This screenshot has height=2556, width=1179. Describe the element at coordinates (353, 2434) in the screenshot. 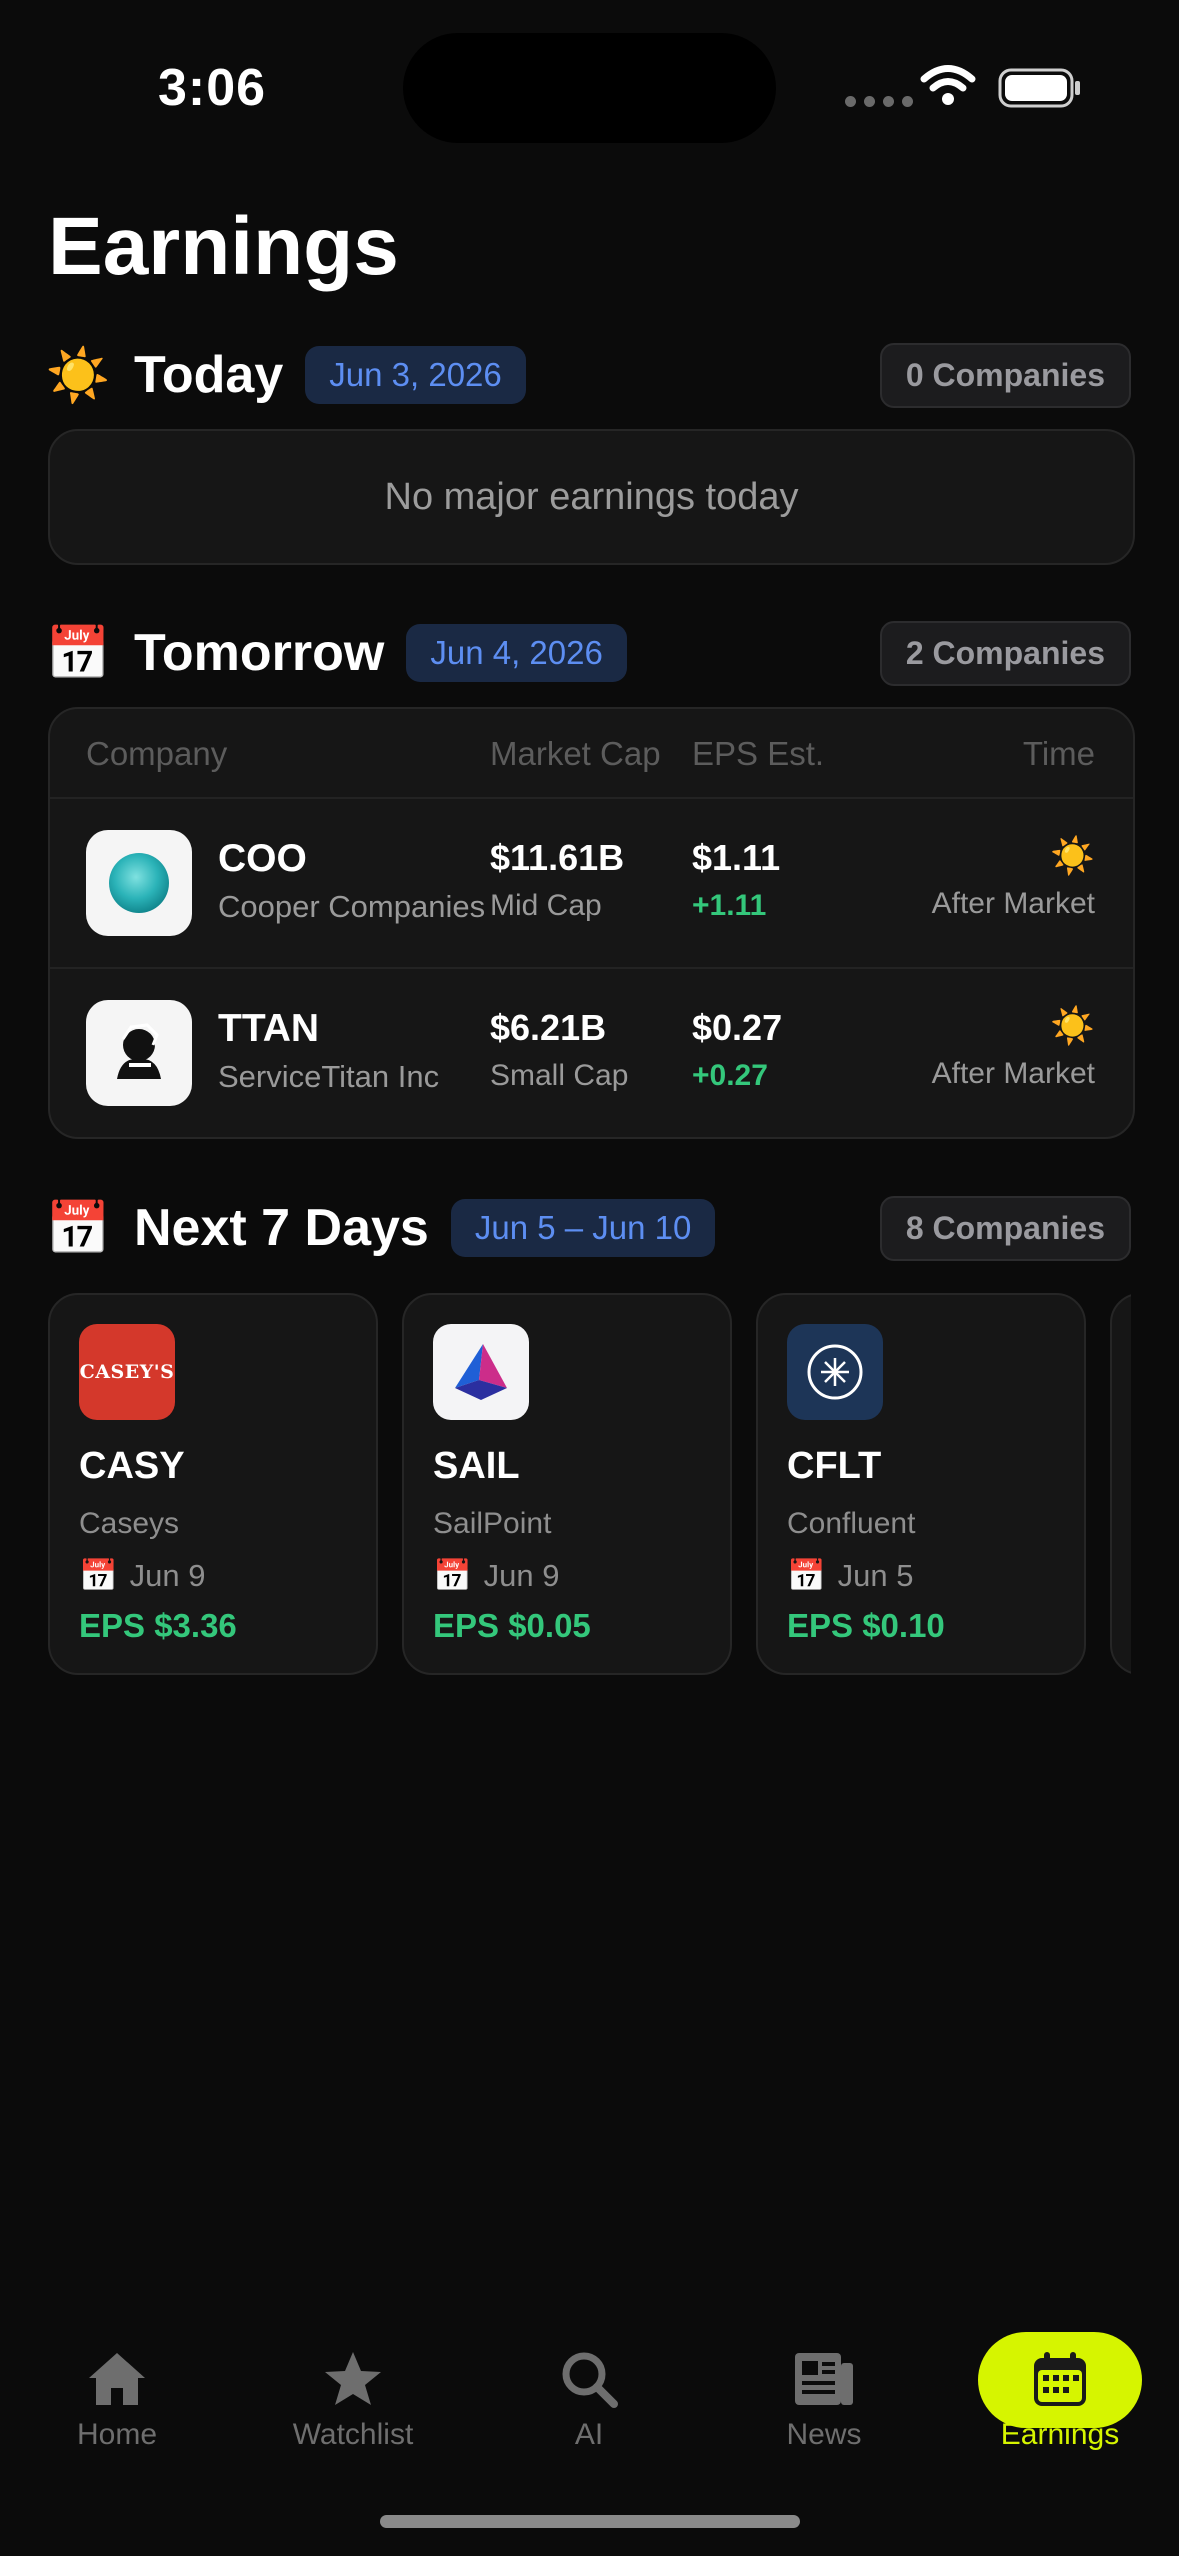

I see `tab-label: Watchlist` at that location.